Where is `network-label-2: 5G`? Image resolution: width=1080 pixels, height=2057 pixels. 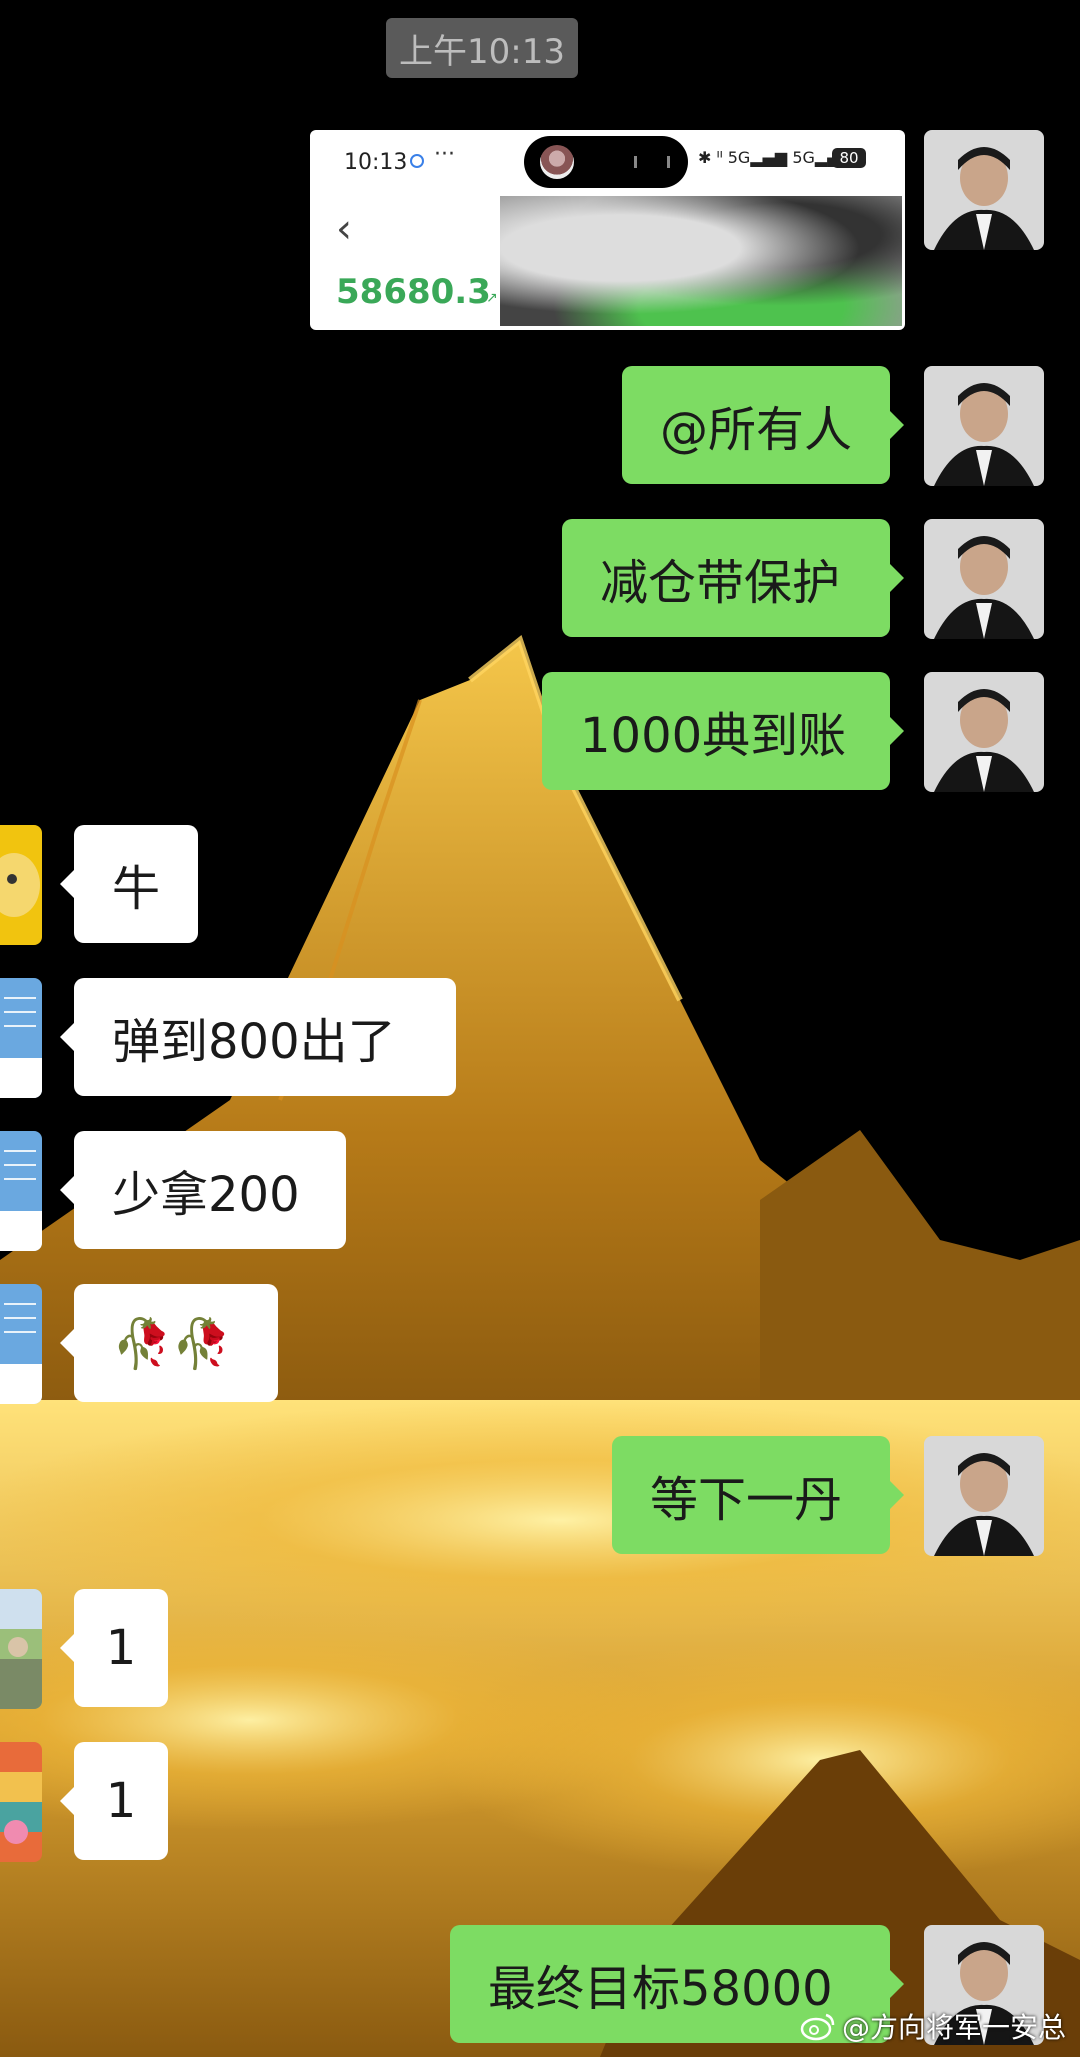 network-label-2: 5G is located at coordinates (803, 157).